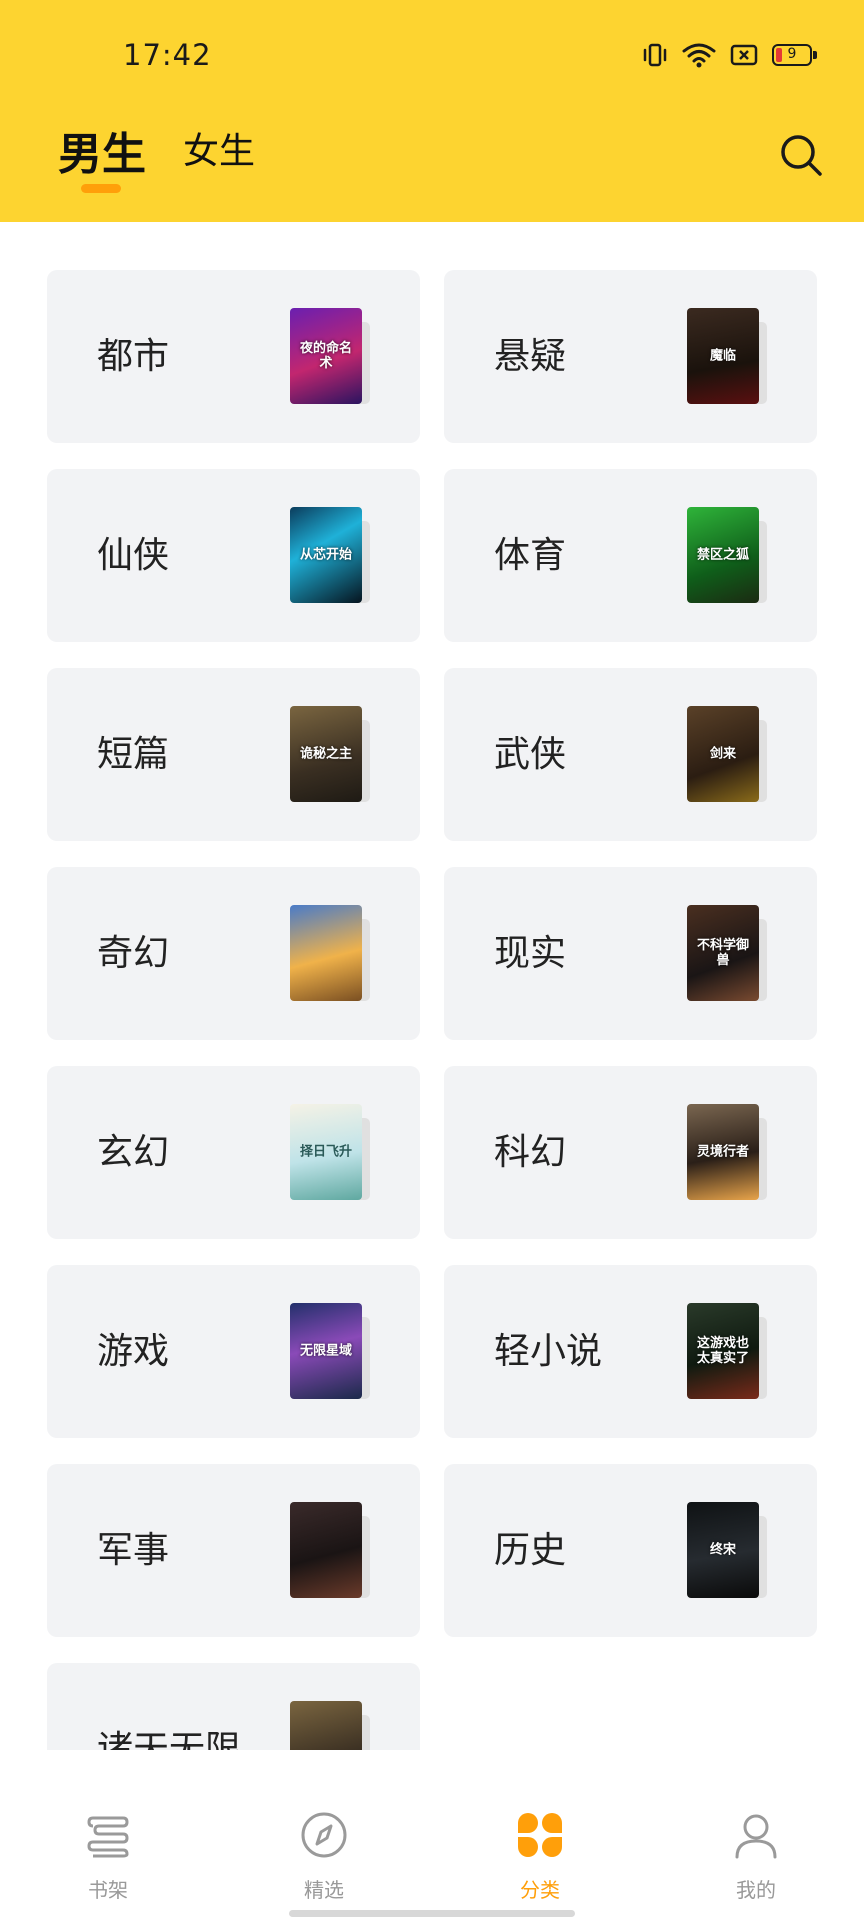 Image resolution: width=864 pixels, height=1920 pixels. I want to click on cover-title: 魔临, so click(722, 356).